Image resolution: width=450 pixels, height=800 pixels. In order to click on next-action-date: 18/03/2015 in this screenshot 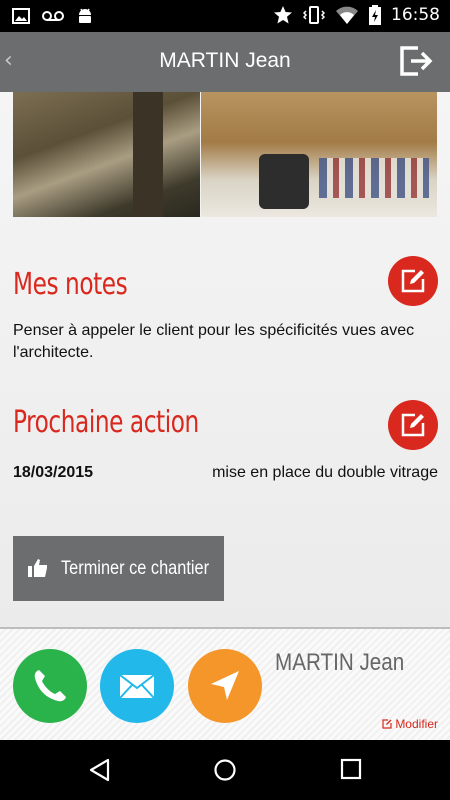, I will do `click(53, 472)`.